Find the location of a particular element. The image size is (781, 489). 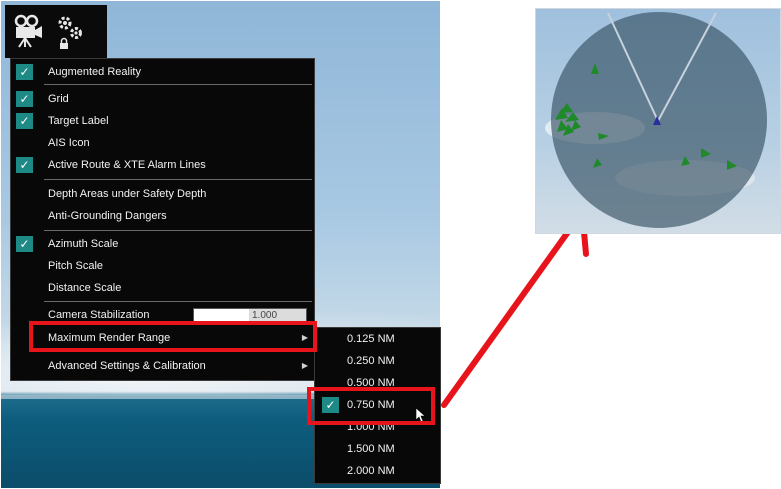

menu-item-label: Pitch Scale is located at coordinates (76, 266).